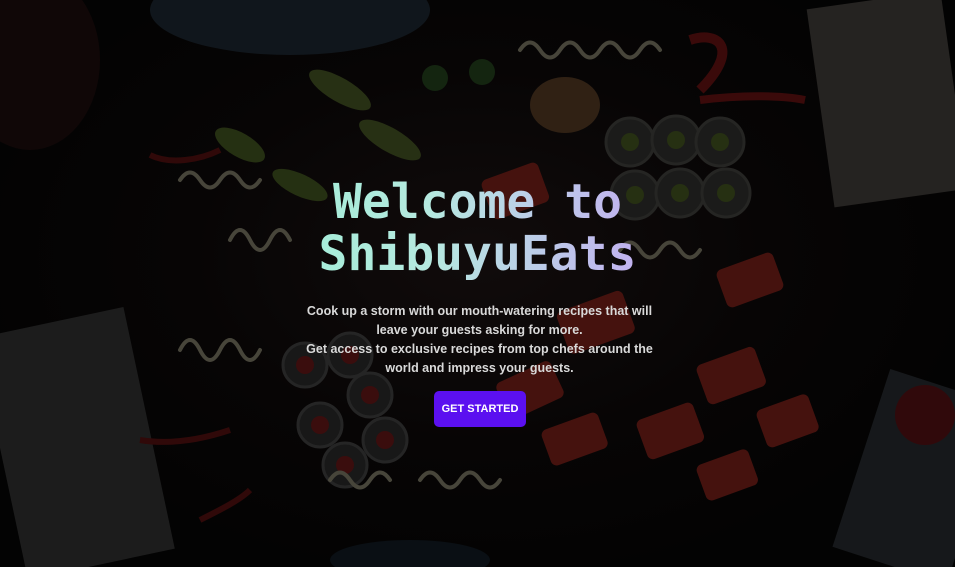  Describe the element at coordinates (479, 368) in the screenshot. I see `hero-subtitle-line-4: world and impress your guests.` at that location.